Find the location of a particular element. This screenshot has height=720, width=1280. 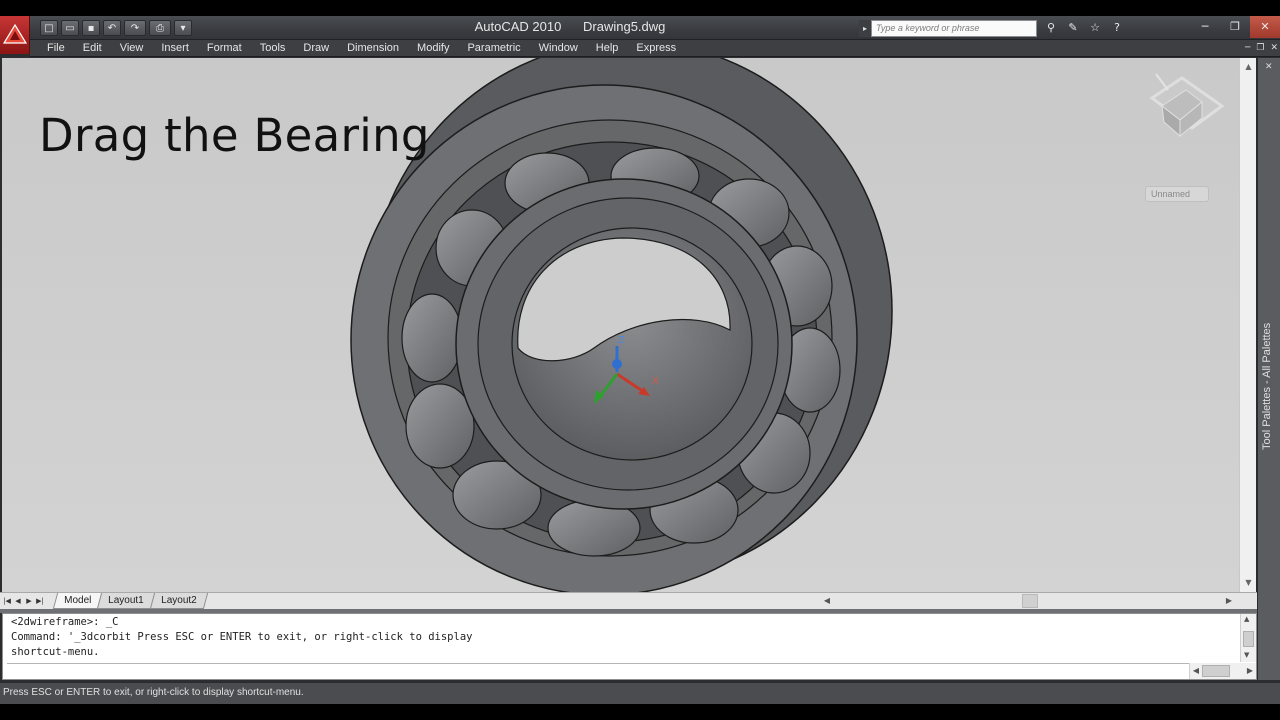

cmd-scroll-down-icon: ▼ is located at coordinates (1246, 655).